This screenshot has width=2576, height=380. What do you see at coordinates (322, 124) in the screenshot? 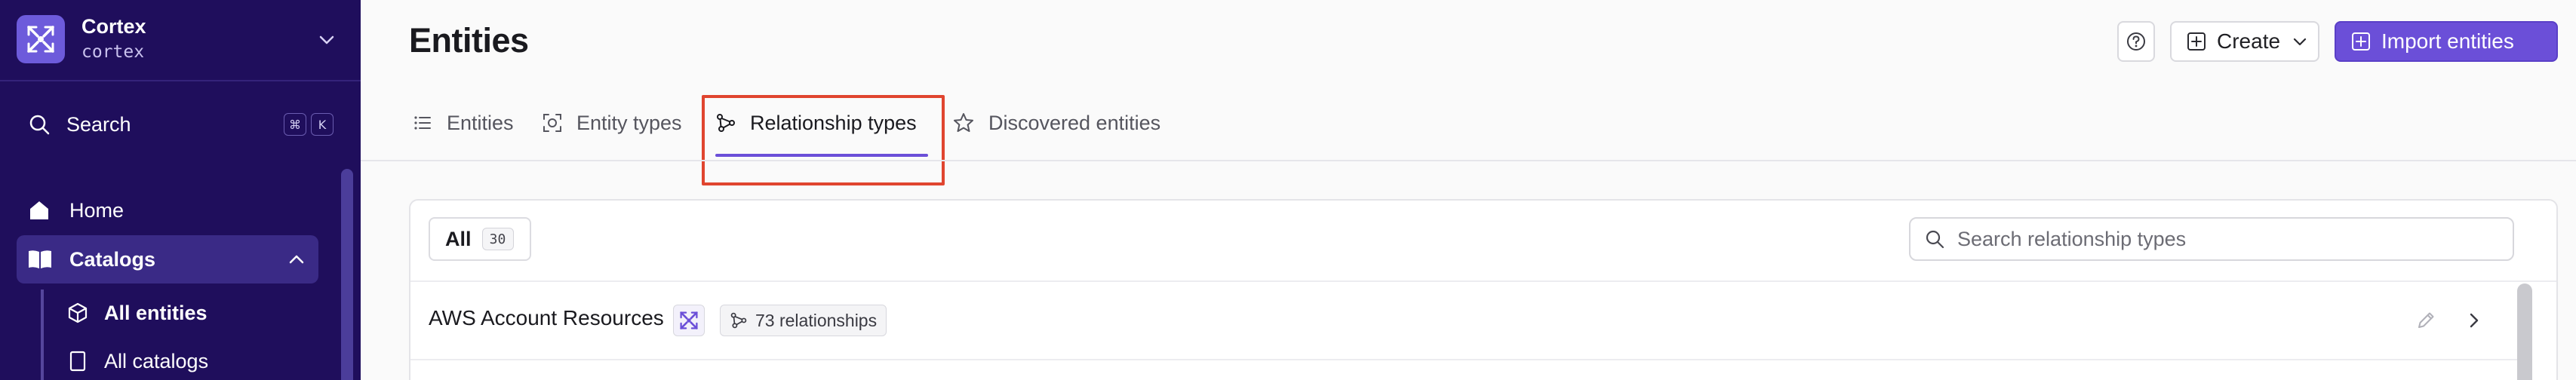
I see `shortcut-key-k: K` at bounding box center [322, 124].